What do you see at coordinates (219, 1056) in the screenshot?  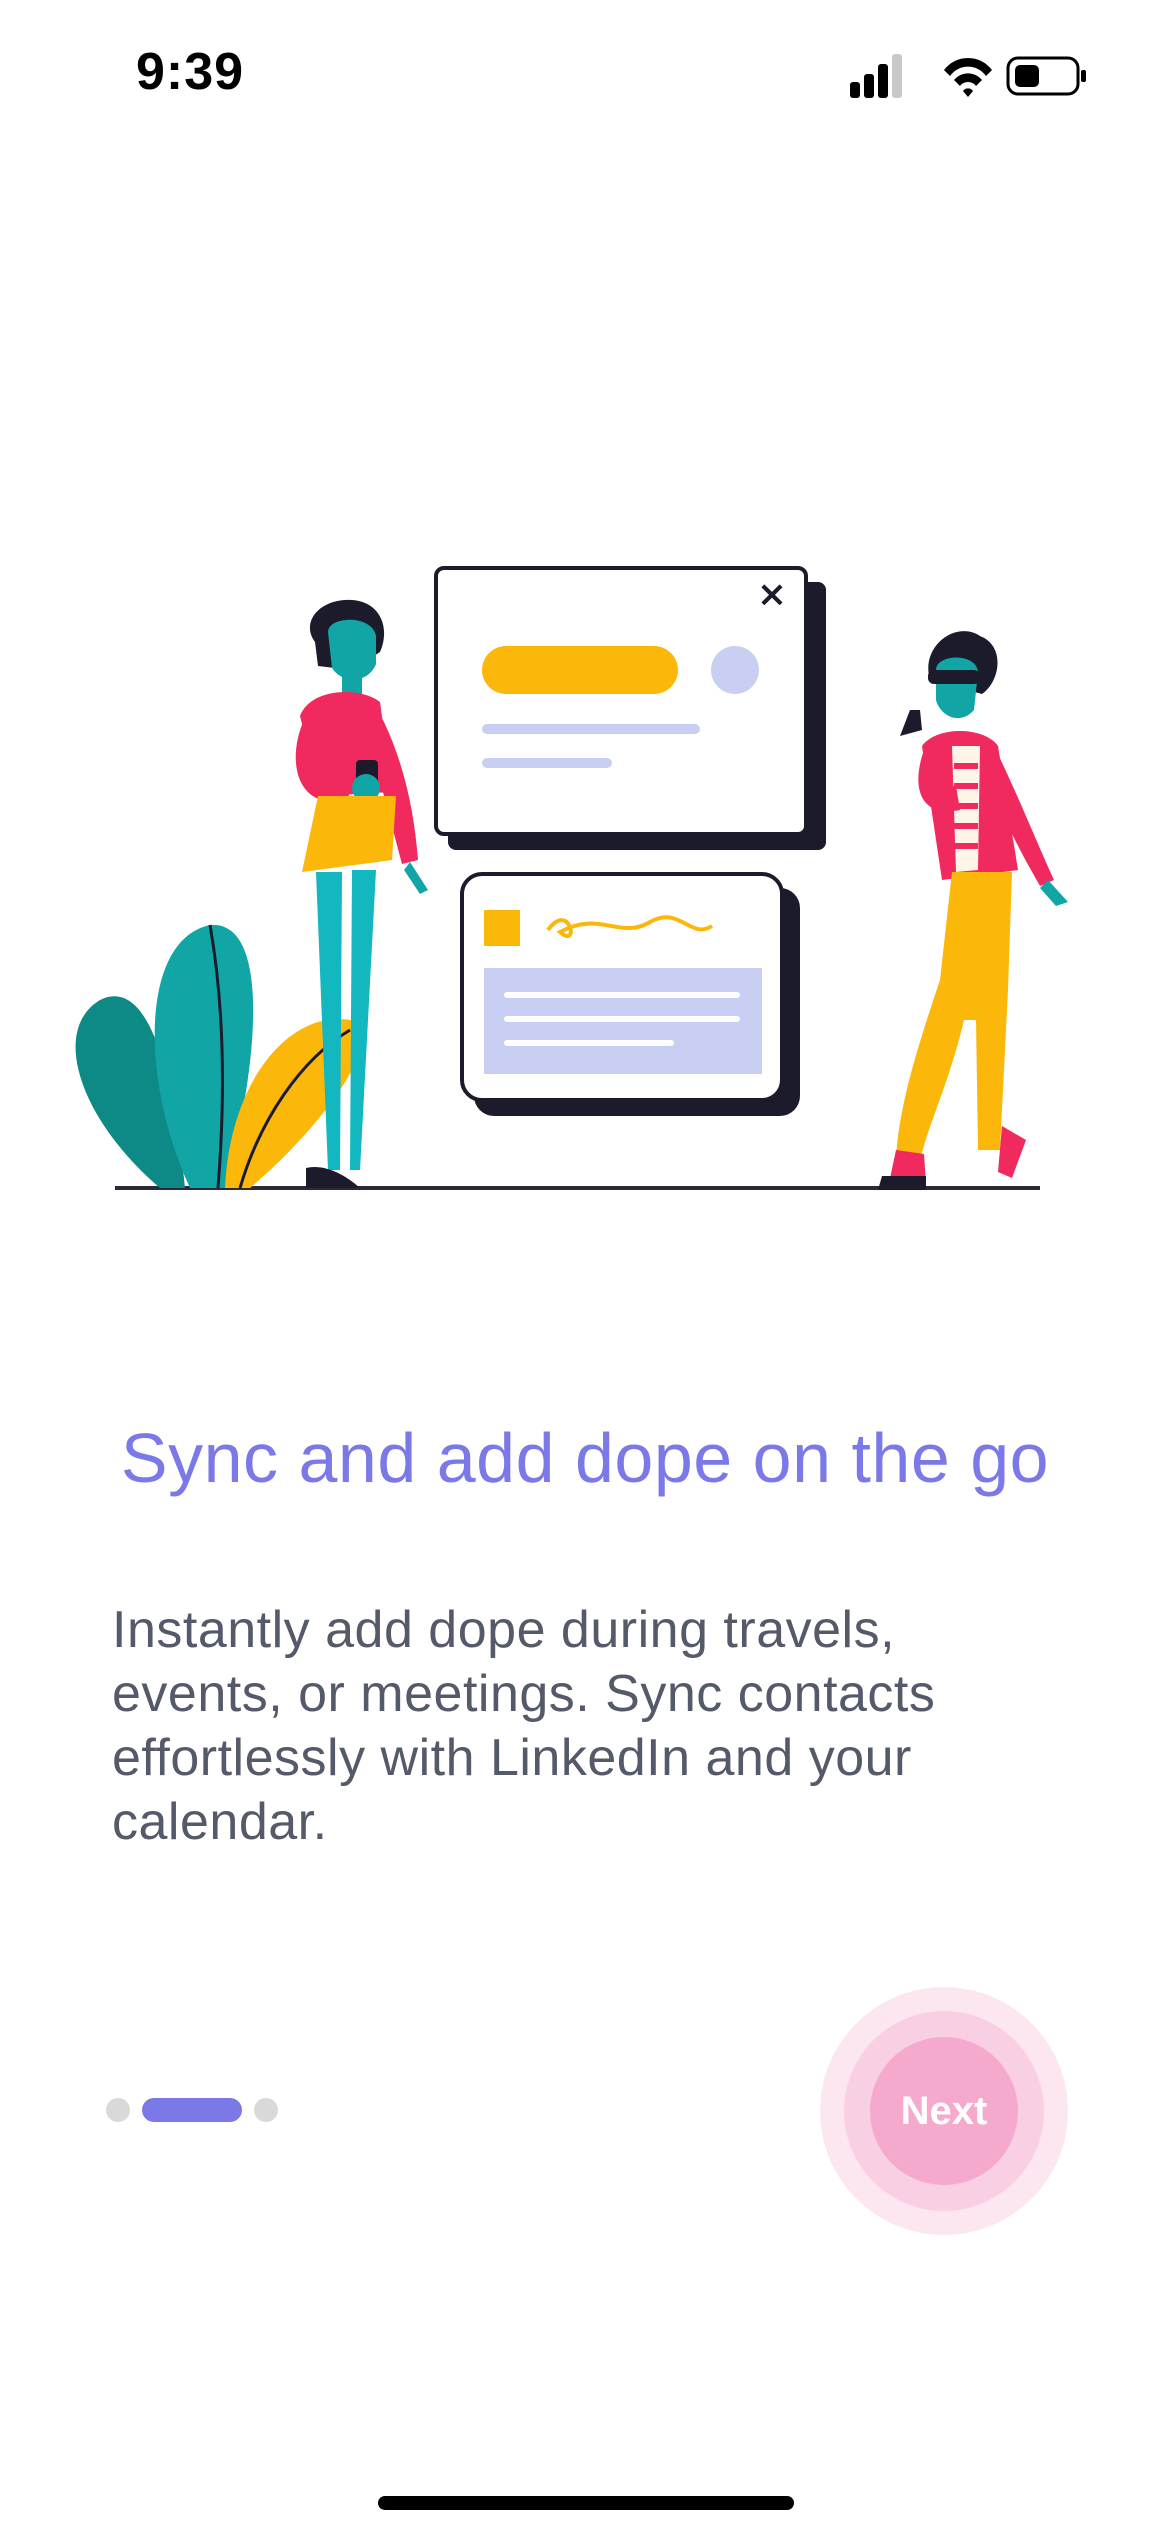 I see `plant-leaves` at bounding box center [219, 1056].